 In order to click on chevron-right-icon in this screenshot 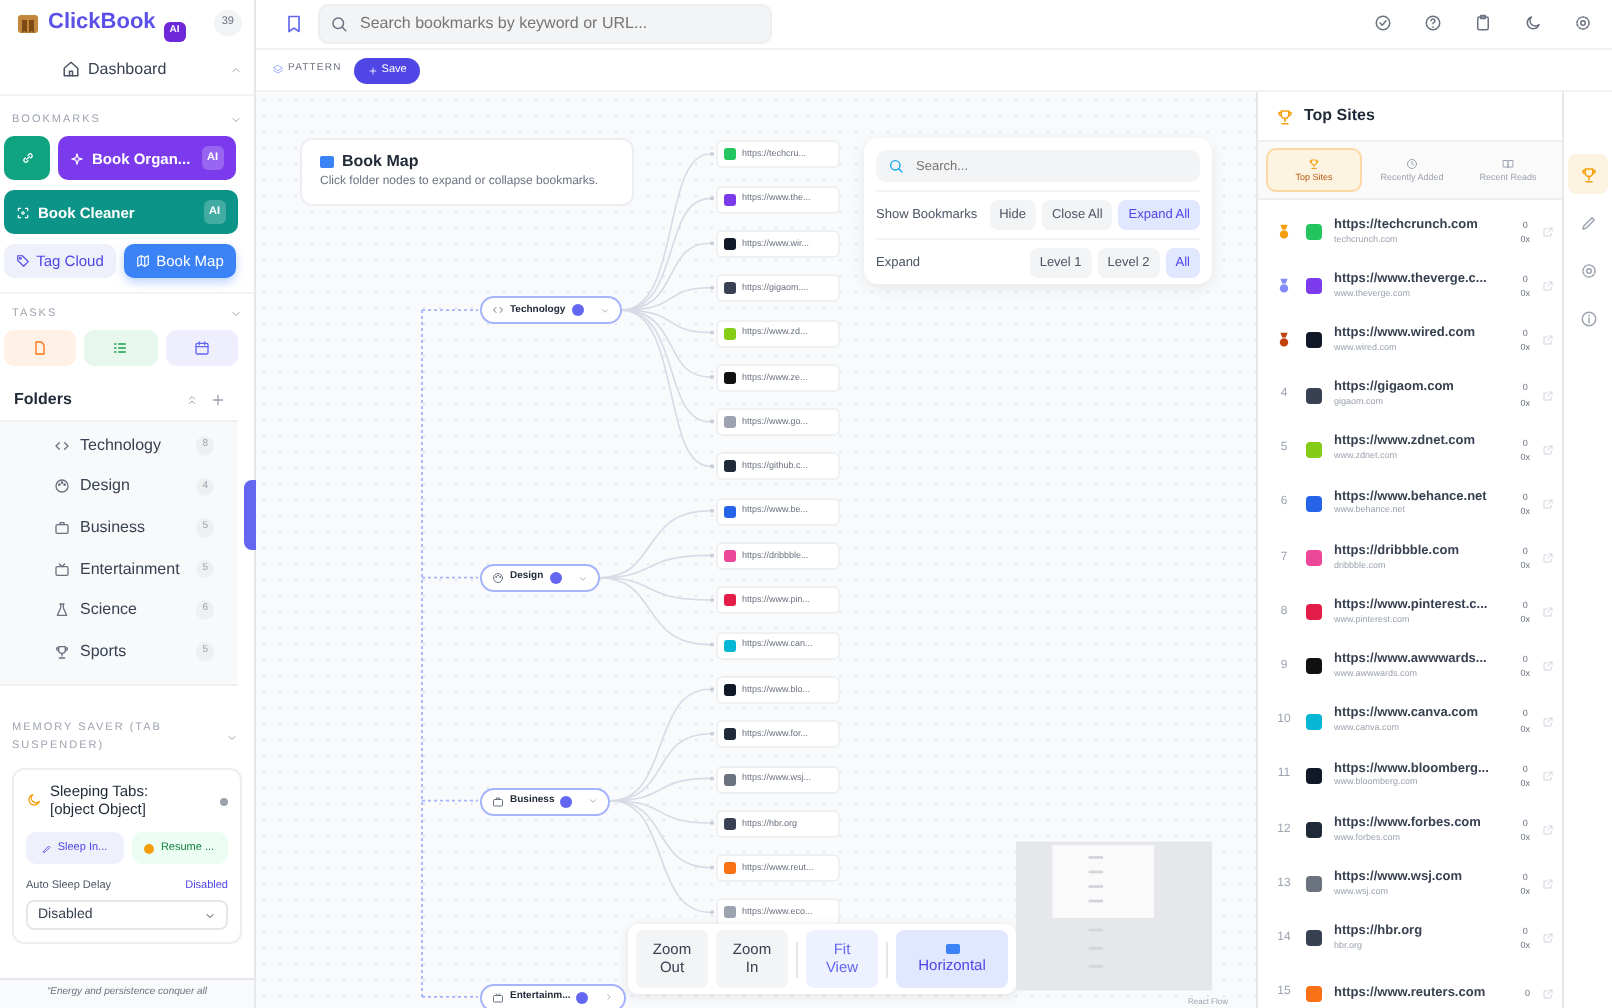, I will do `click(609, 997)`.